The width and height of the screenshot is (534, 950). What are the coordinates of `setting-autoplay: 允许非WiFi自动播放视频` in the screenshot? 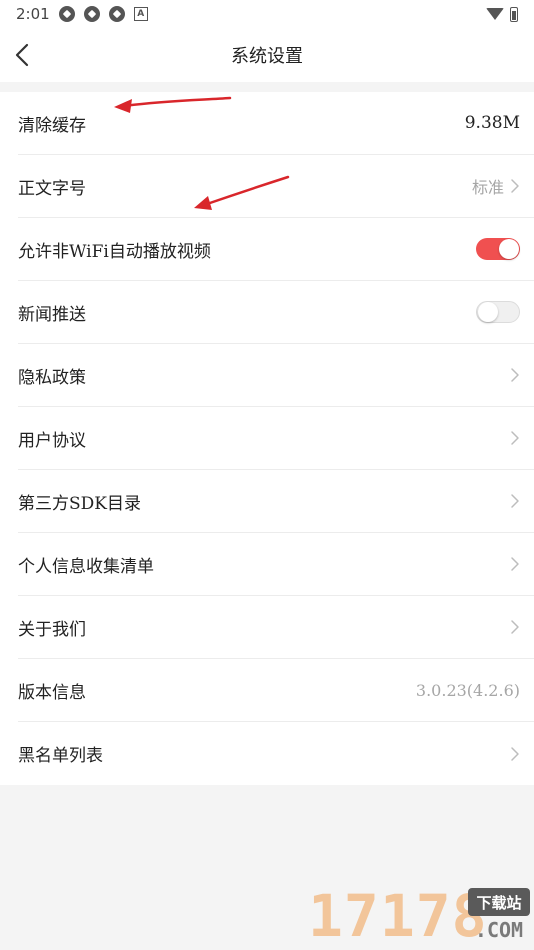 It's located at (276, 249).